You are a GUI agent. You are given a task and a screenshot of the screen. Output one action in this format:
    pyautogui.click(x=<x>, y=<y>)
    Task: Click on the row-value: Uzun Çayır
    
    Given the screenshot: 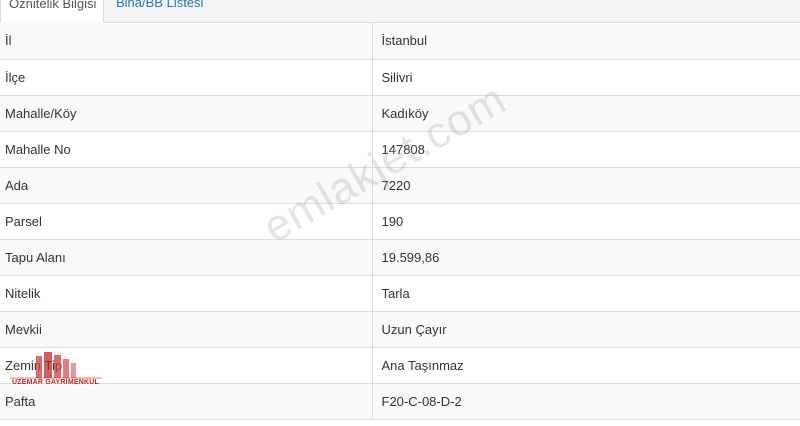 What is the action you would take?
    pyautogui.click(x=586, y=329)
    